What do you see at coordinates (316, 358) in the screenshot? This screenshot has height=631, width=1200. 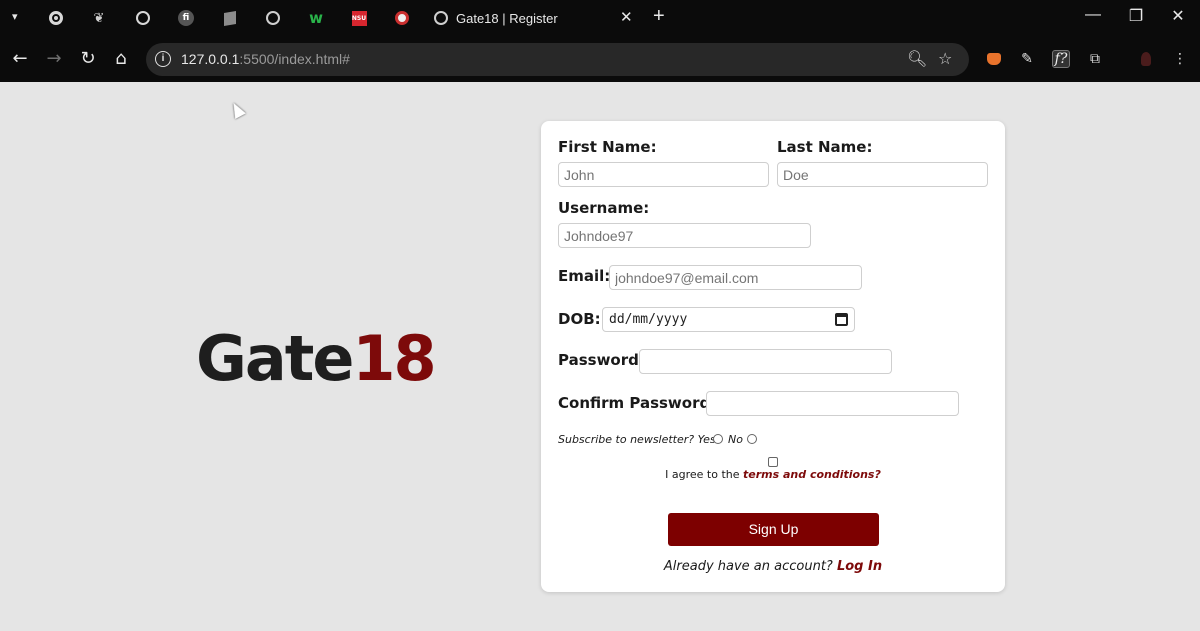 I see `gate18-logo: Gate18` at bounding box center [316, 358].